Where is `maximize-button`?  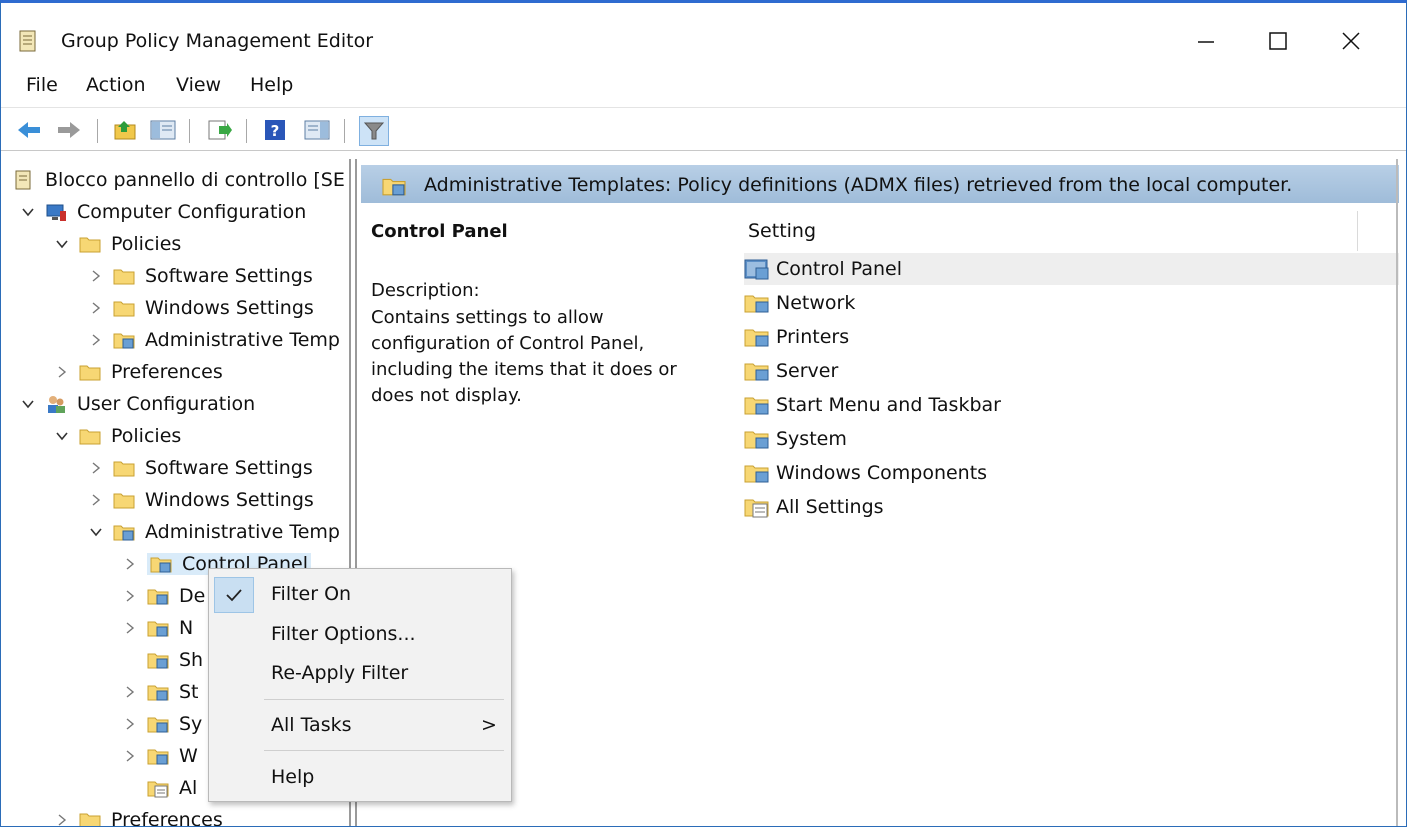 maximize-button is located at coordinates (1278, 41).